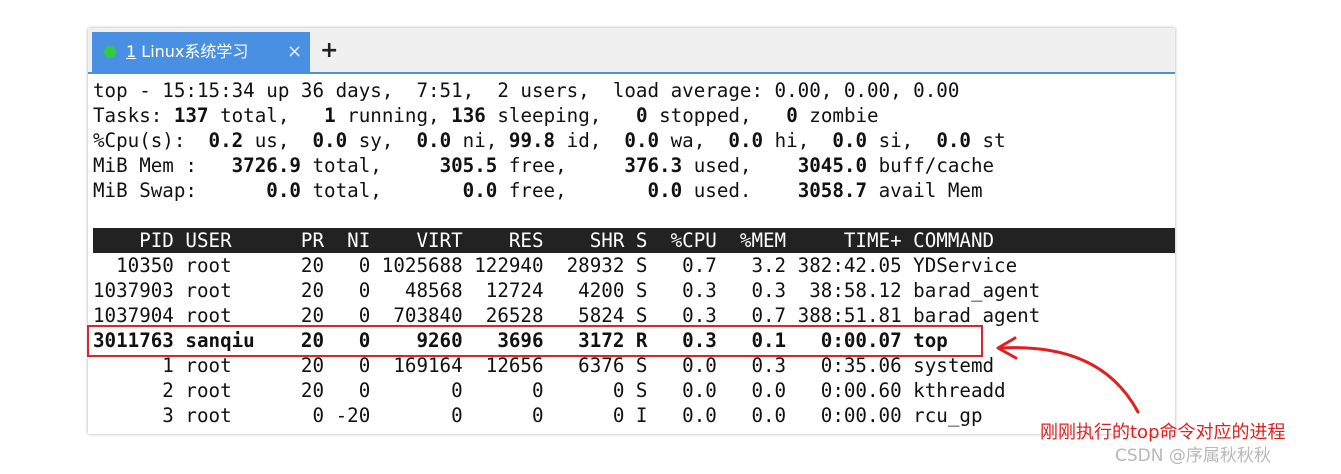 The image size is (1341, 474). What do you see at coordinates (1193, 456) in the screenshot?
I see `watermark: CSDN @序属秋秋秋` at bounding box center [1193, 456].